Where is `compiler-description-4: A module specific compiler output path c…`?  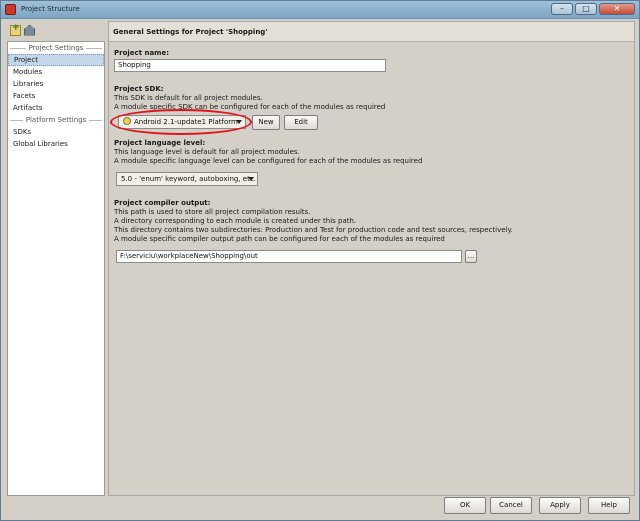 compiler-description-4: A module specific compiler output path c… is located at coordinates (279, 239).